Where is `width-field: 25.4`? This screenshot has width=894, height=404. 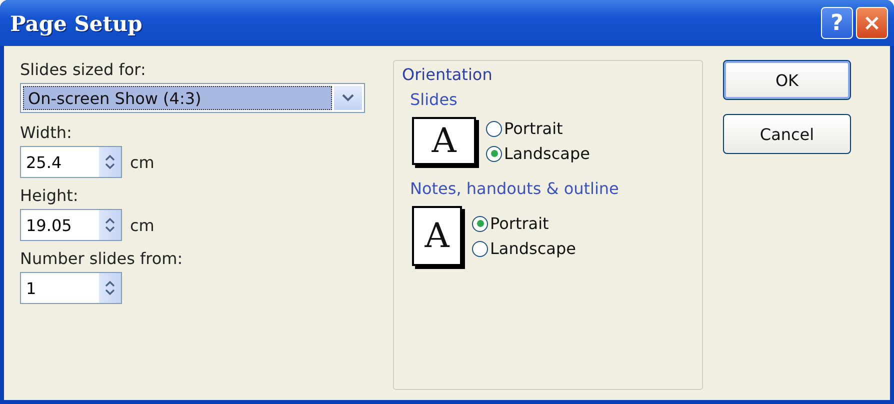
width-field: 25.4 is located at coordinates (71, 162).